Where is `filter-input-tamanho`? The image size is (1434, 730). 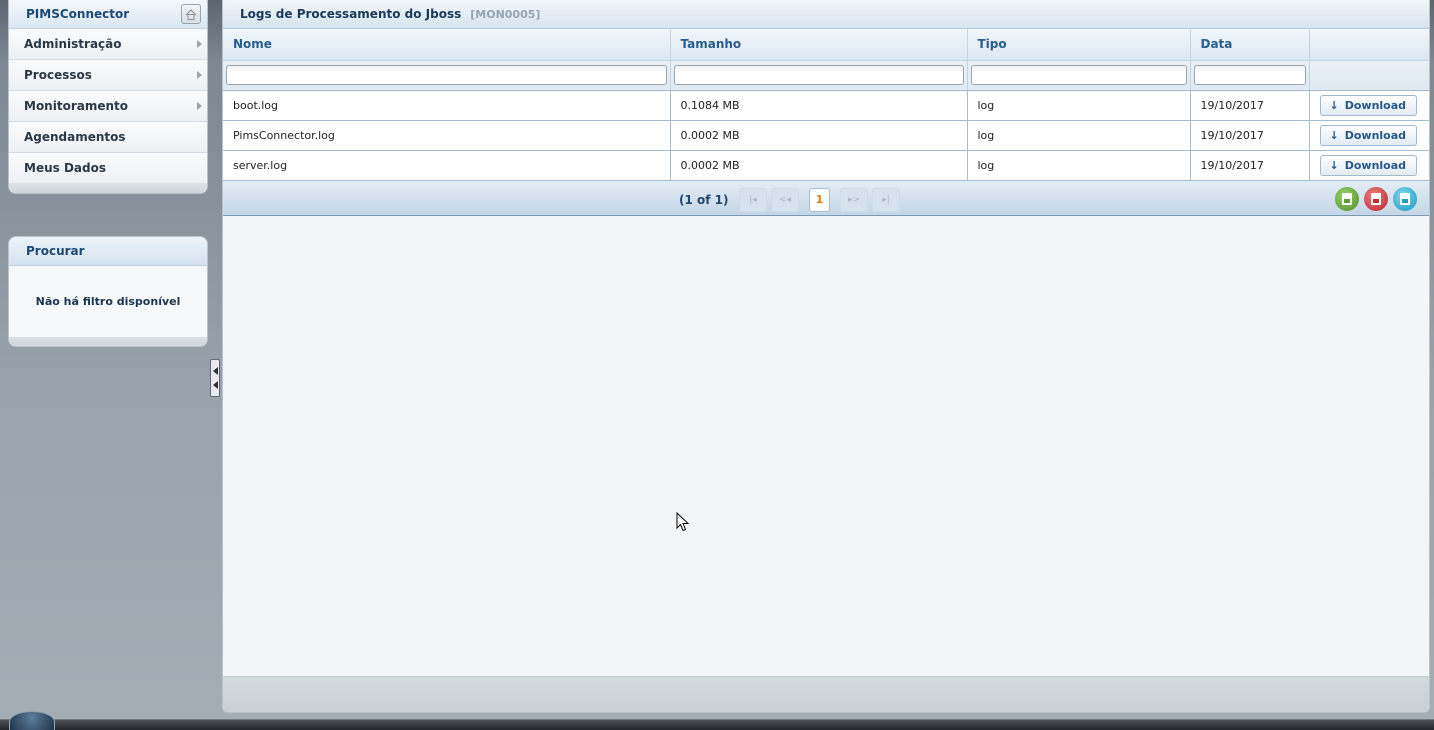 filter-input-tamanho is located at coordinates (818, 75).